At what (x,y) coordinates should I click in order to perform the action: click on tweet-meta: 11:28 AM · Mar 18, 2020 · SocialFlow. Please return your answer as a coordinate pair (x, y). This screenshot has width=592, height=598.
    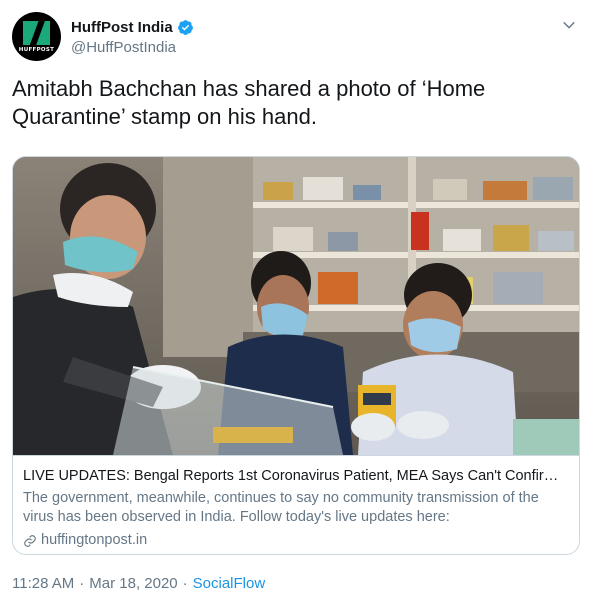
    Looking at the image, I should click on (138, 583).